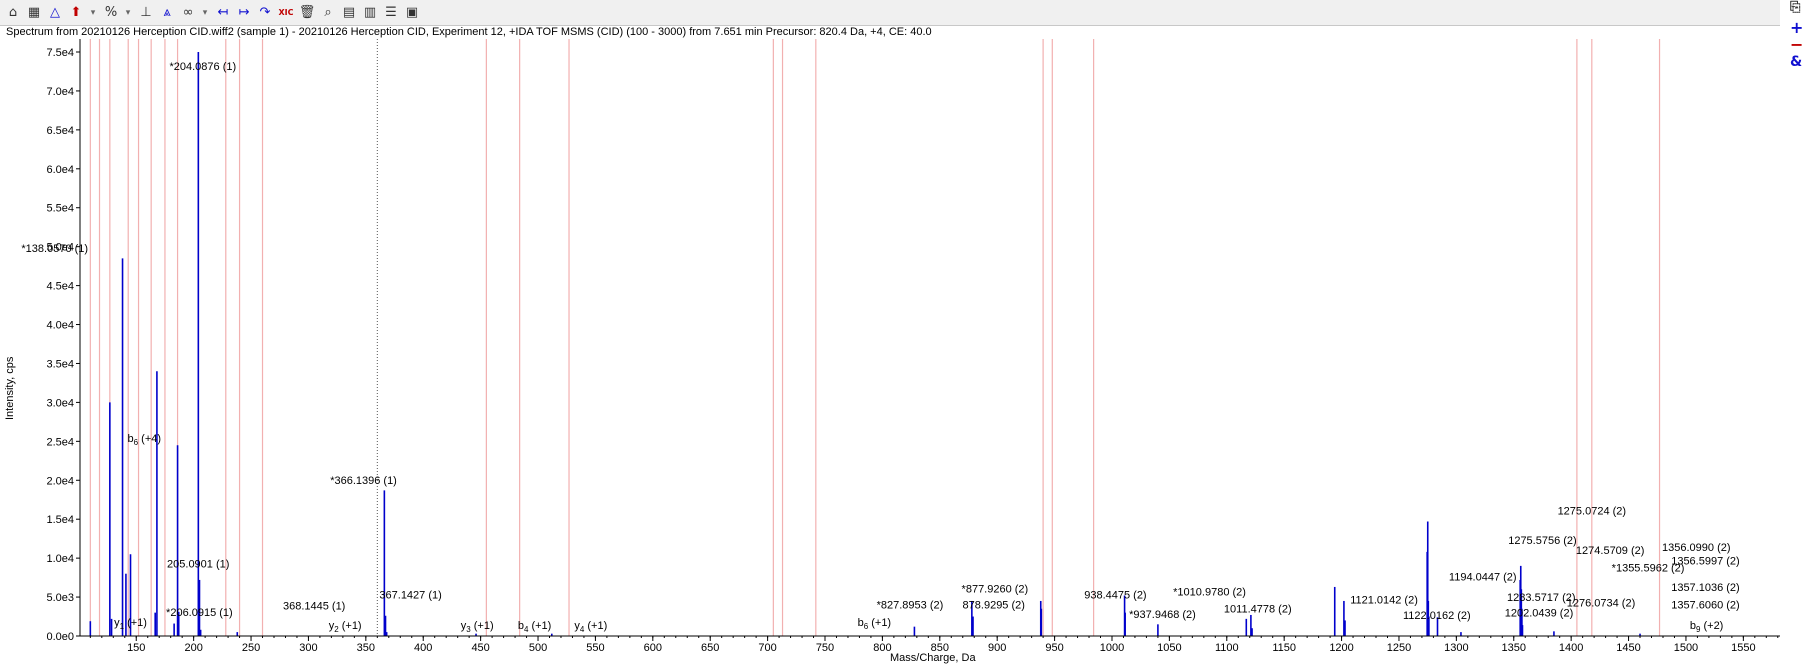 The width and height of the screenshot is (1815, 664). What do you see at coordinates (1542, 541) in the screenshot?
I see `peak-annotation: 1275.5756 (2)` at bounding box center [1542, 541].